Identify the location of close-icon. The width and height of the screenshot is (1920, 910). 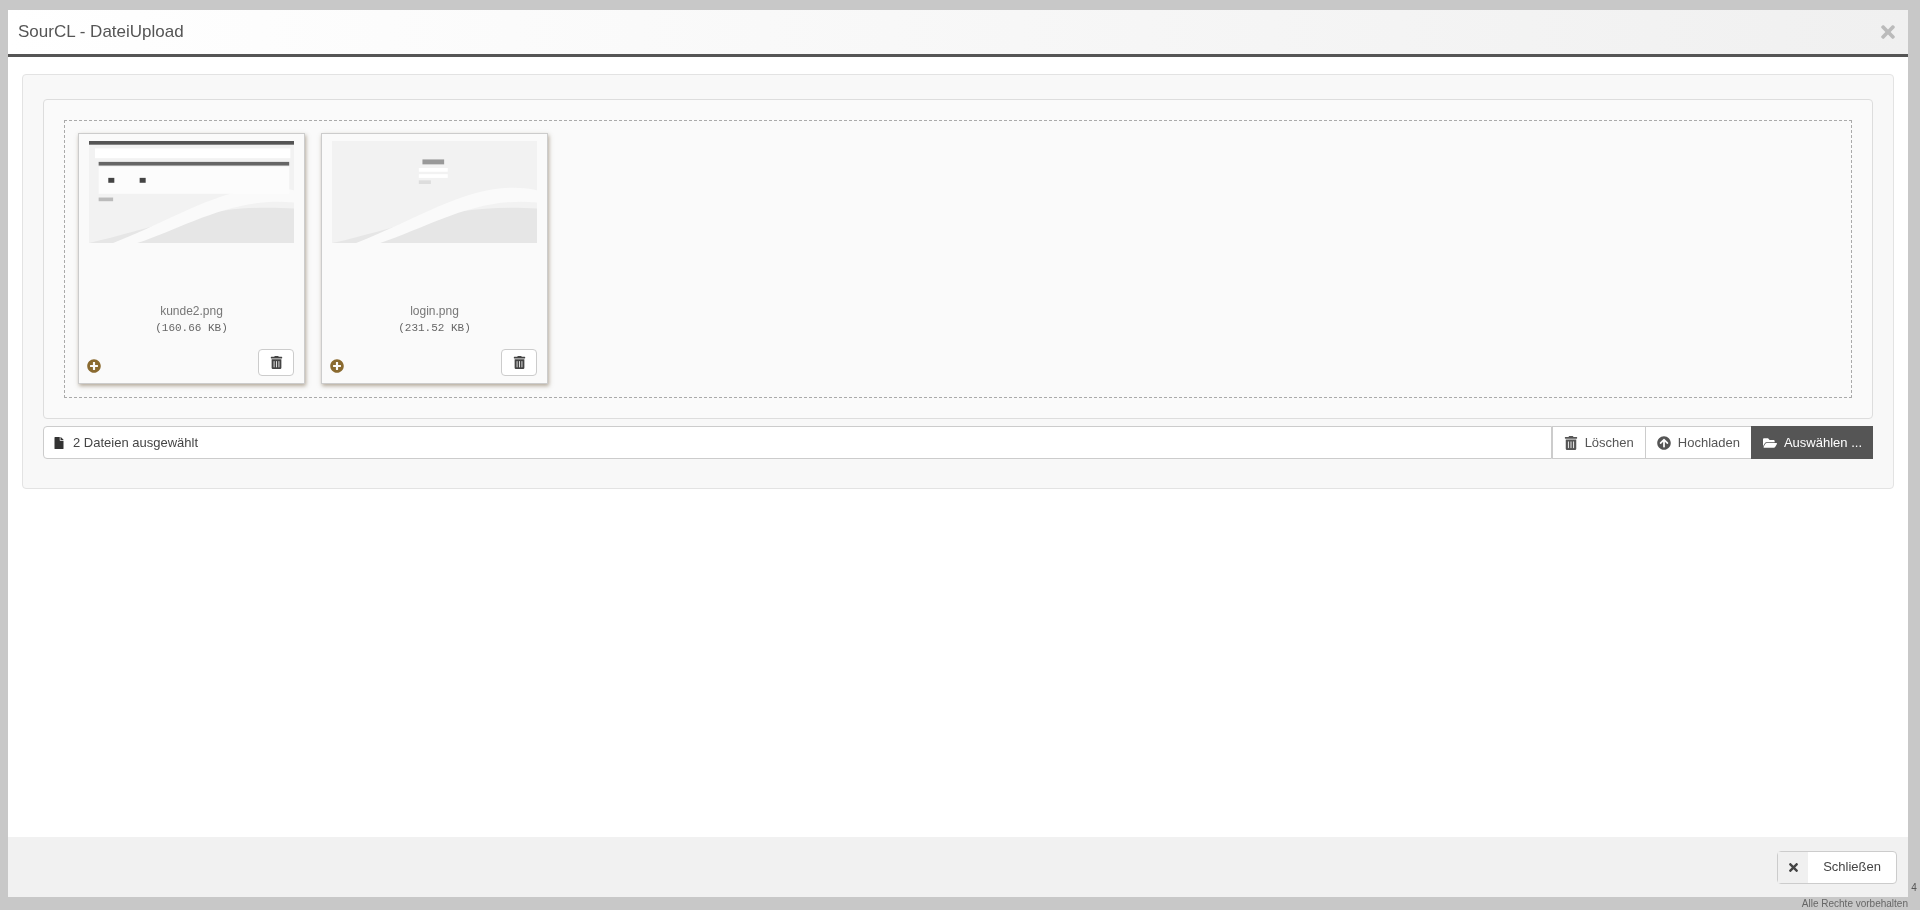
(1793, 867).